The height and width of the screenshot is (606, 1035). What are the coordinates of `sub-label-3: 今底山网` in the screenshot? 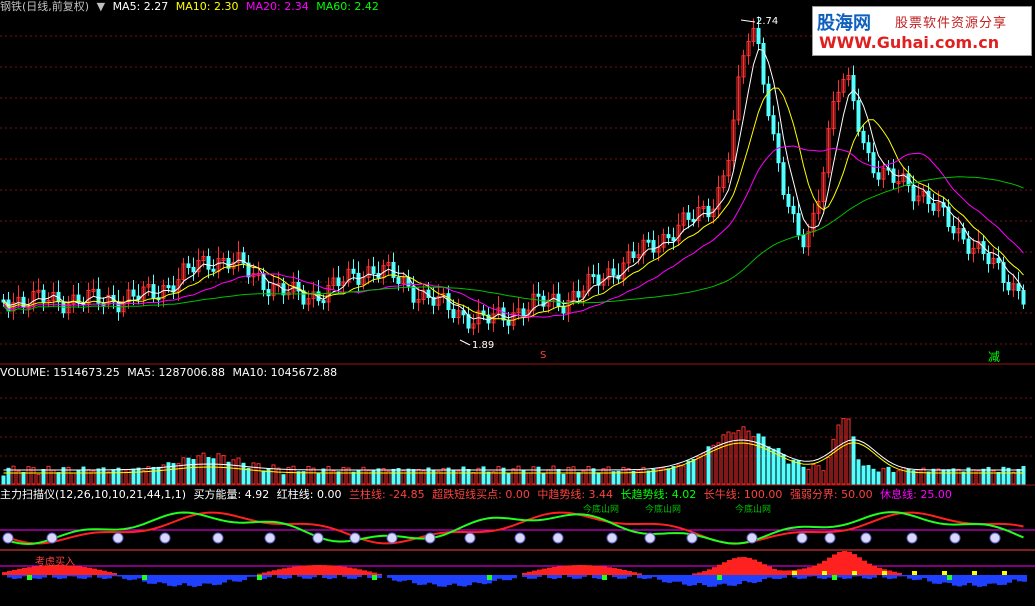 It's located at (753, 510).